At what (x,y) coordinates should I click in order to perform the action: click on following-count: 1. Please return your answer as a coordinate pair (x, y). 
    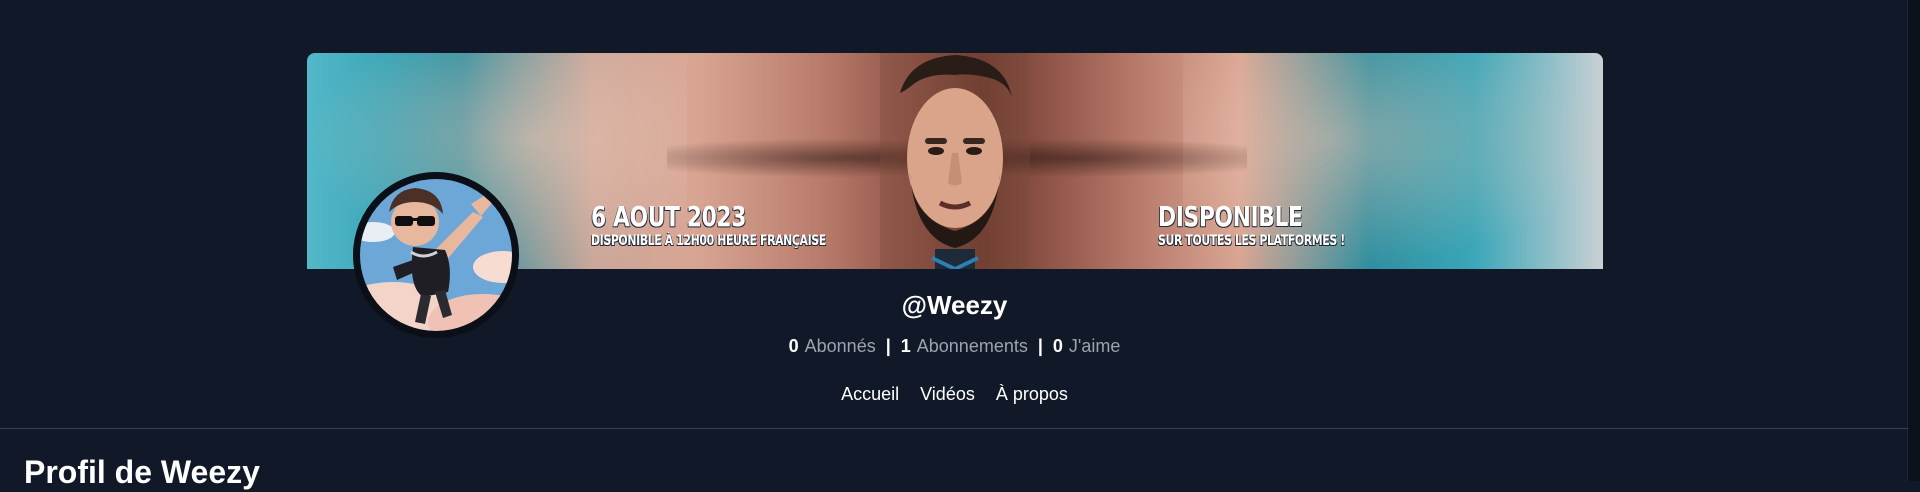
    Looking at the image, I should click on (905, 346).